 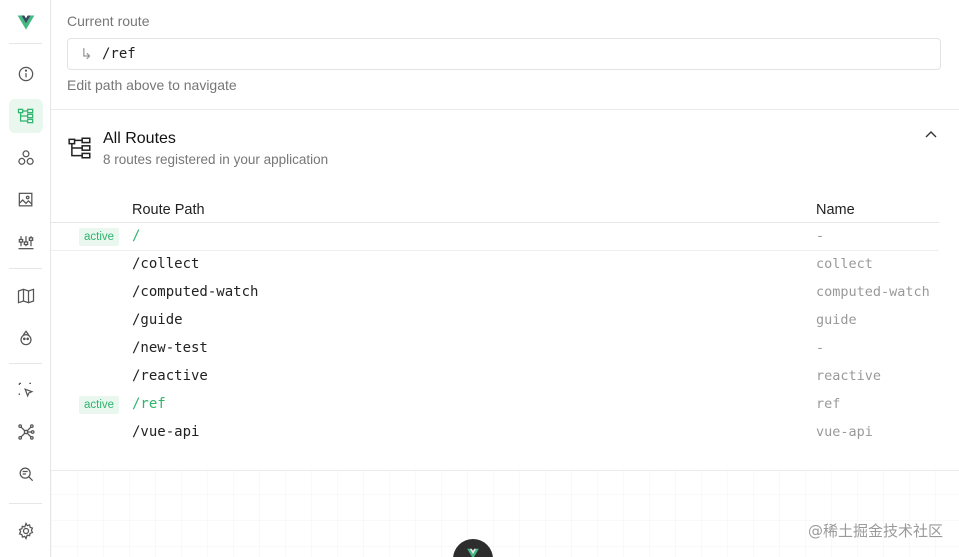 I want to click on route-input-box: ↳, so click(x=504, y=54).